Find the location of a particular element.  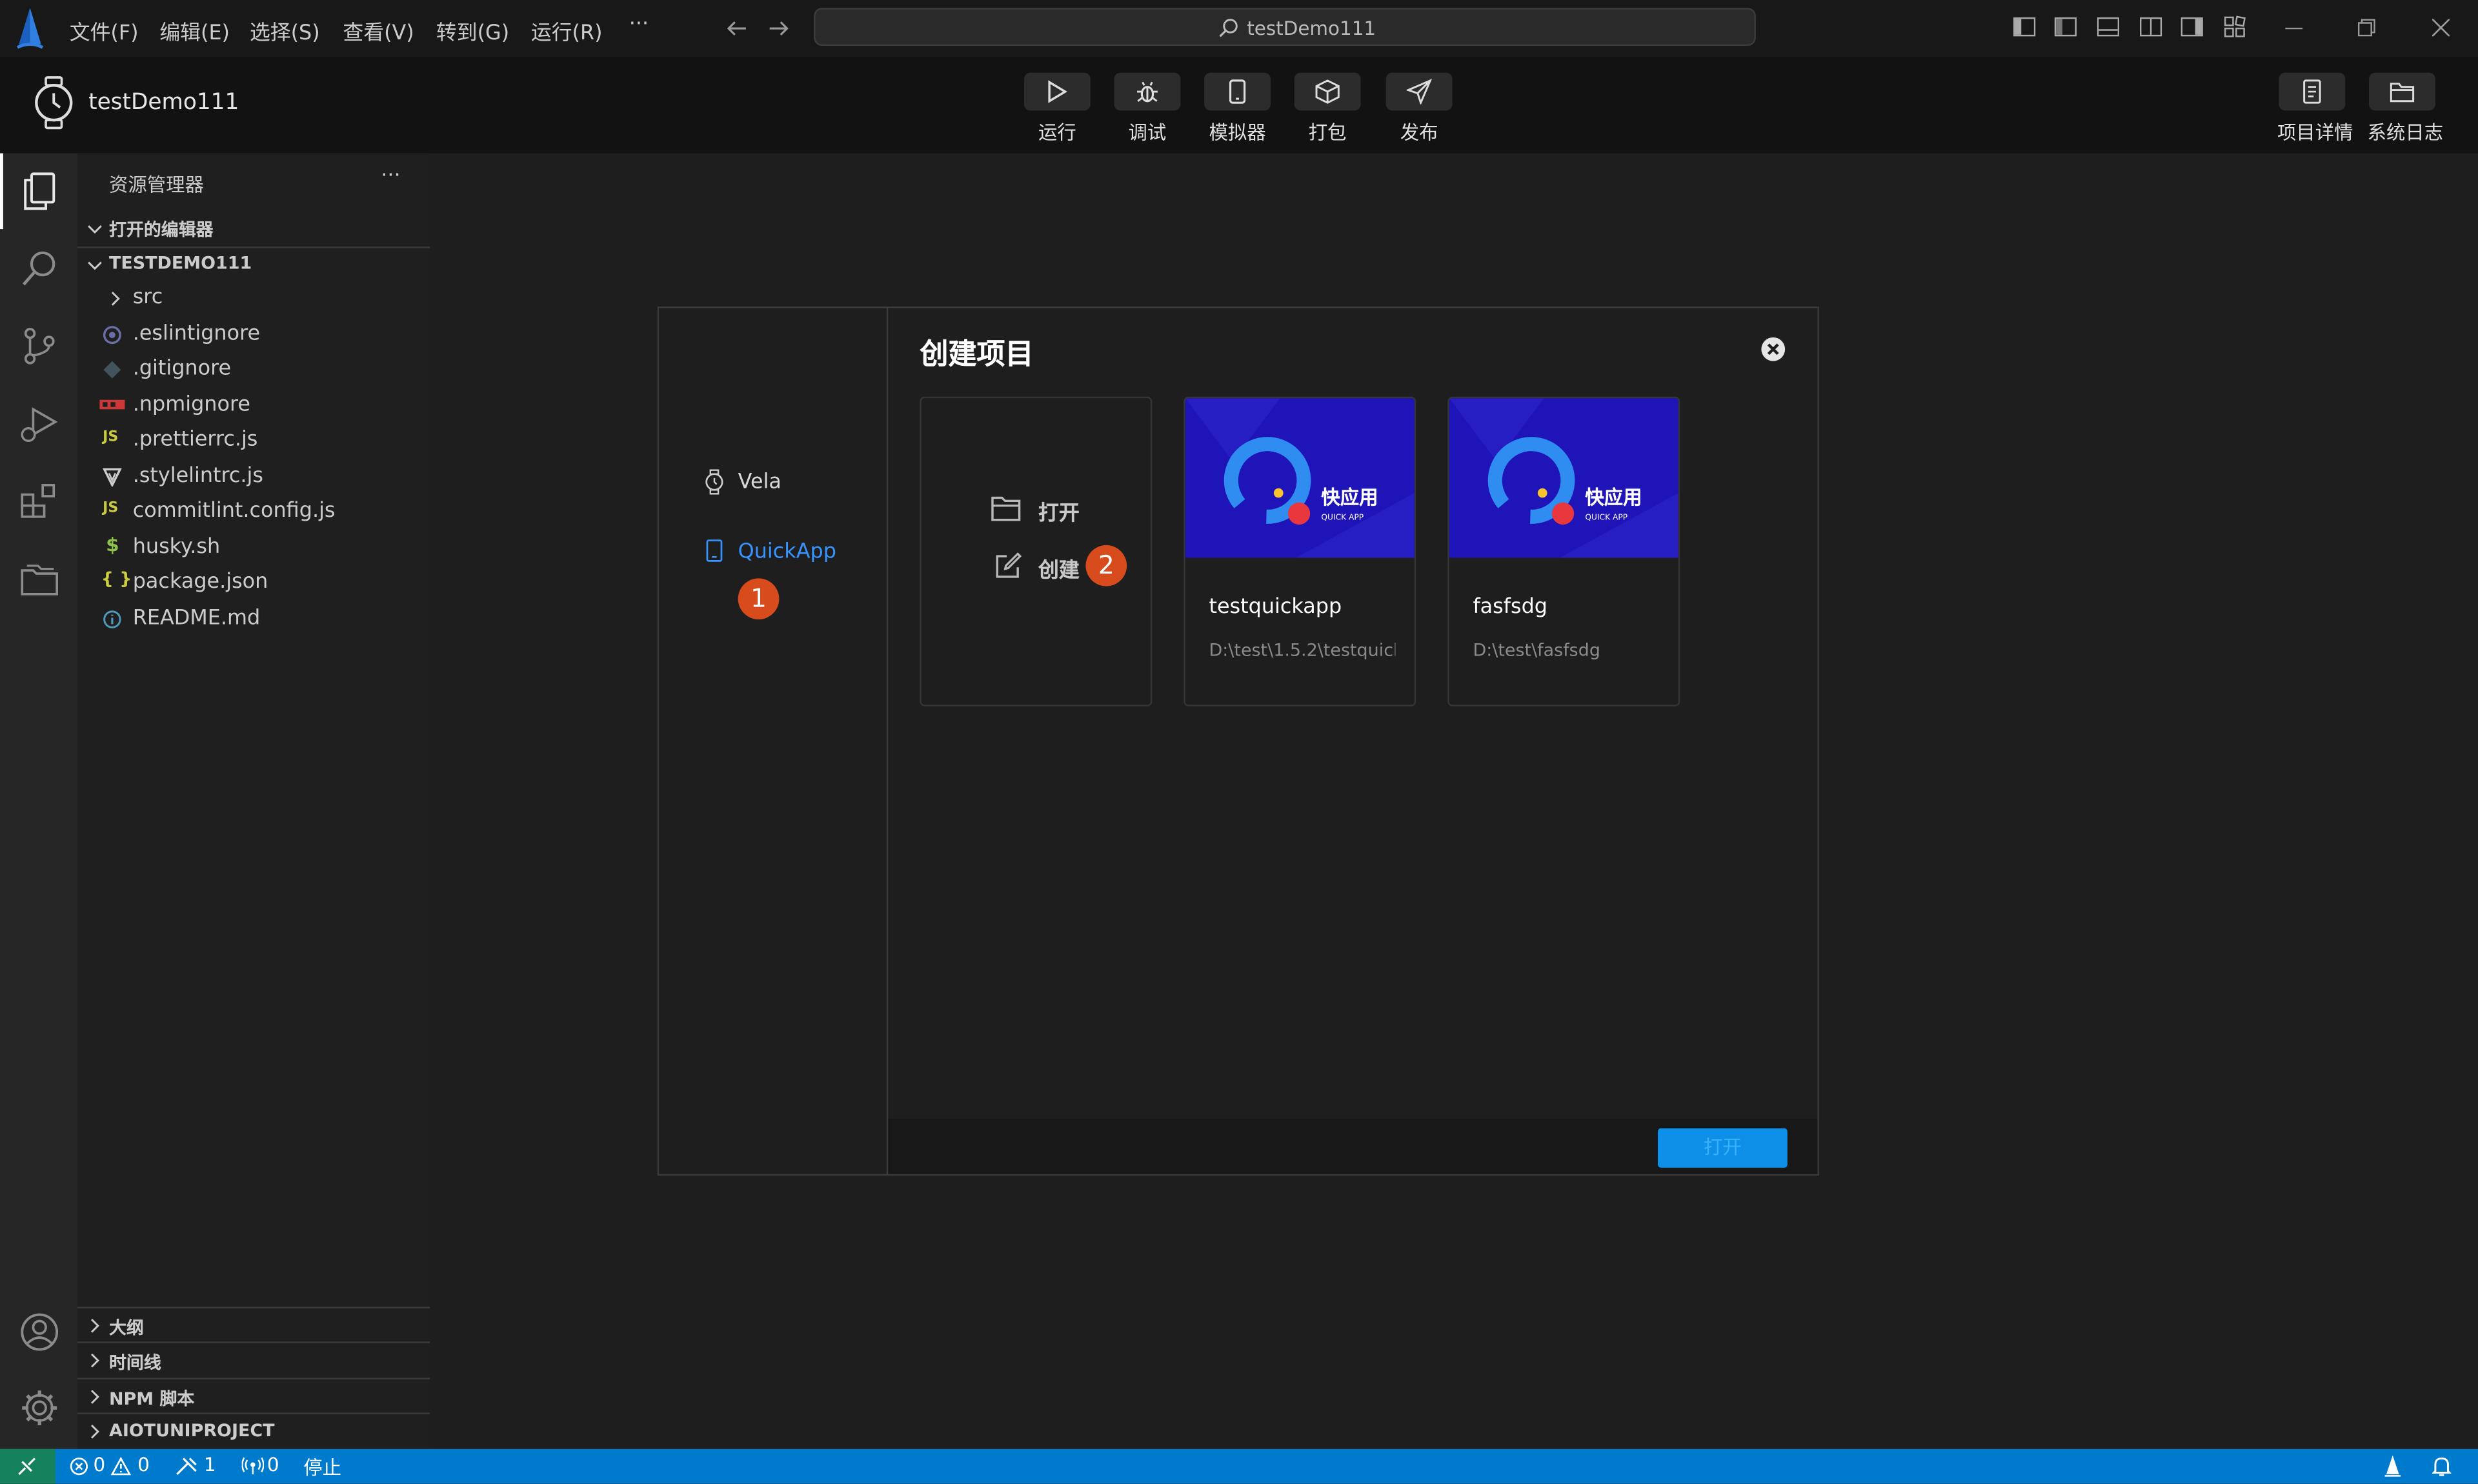

open-button: 打开 is located at coordinates (1723, 1148).